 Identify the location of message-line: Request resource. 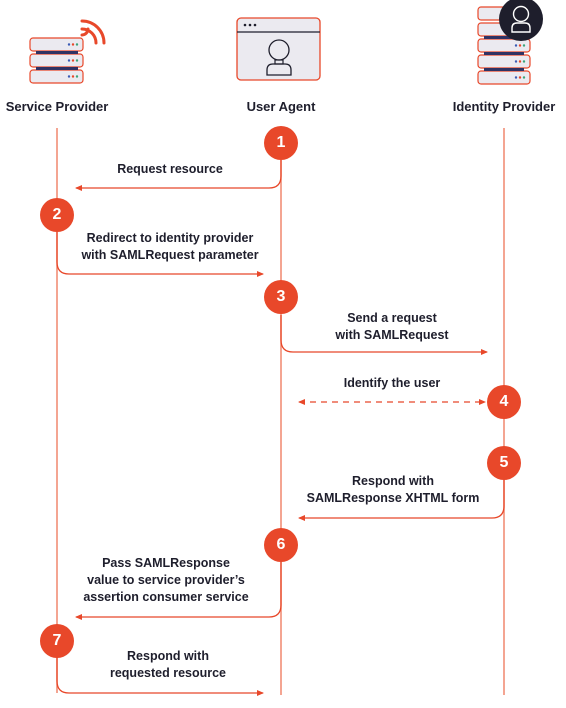
(170, 169).